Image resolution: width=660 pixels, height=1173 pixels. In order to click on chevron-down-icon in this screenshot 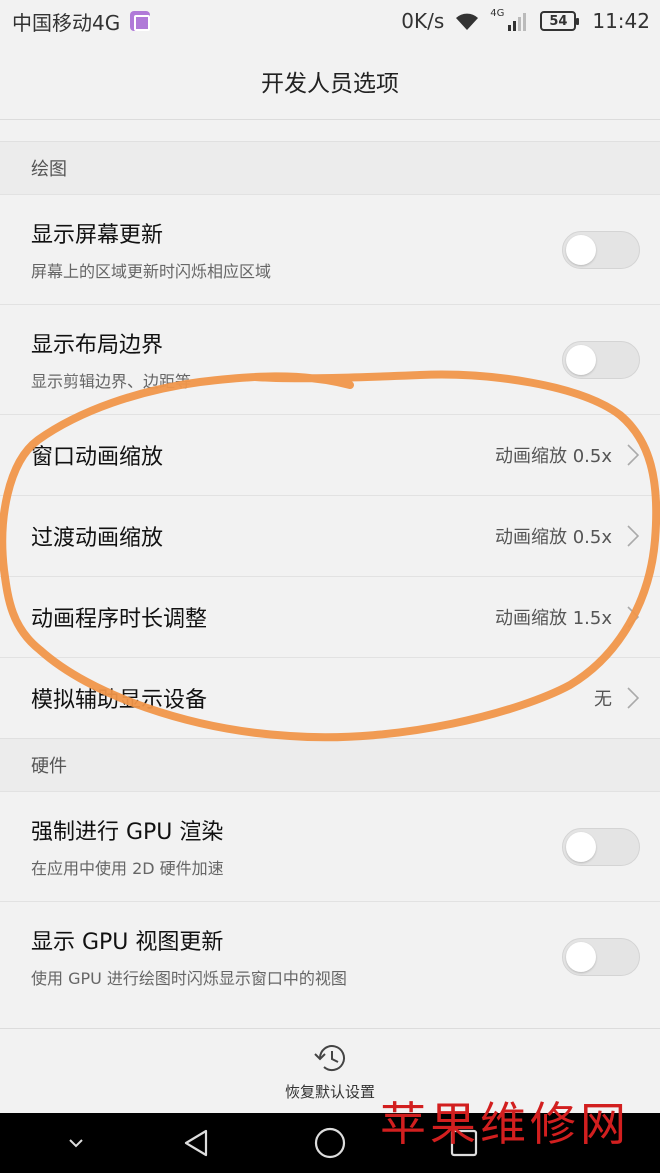, I will do `click(76, 1143)`.